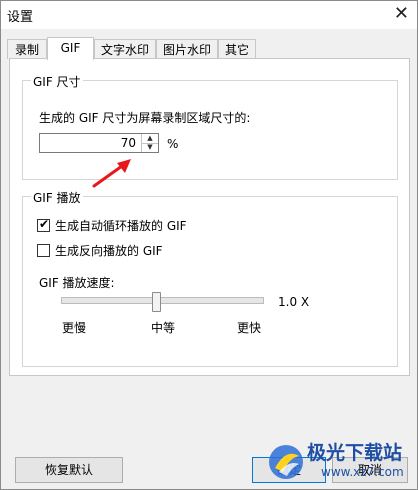 The height and width of the screenshot is (490, 418). I want to click on size-description: 生成的 GIF 尺寸为屏幕录制区域尺寸的:, so click(145, 118).